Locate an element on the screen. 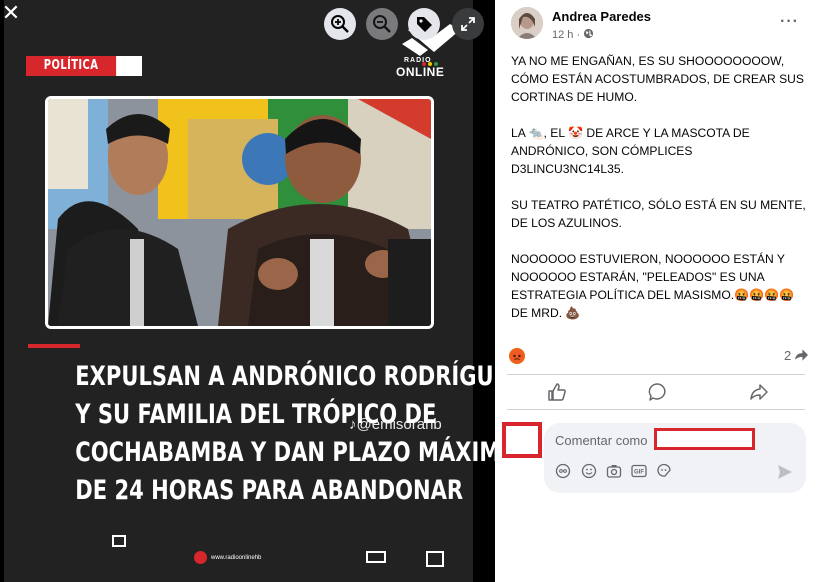  comment-input: Comentar como GIF is located at coordinates (675, 458).